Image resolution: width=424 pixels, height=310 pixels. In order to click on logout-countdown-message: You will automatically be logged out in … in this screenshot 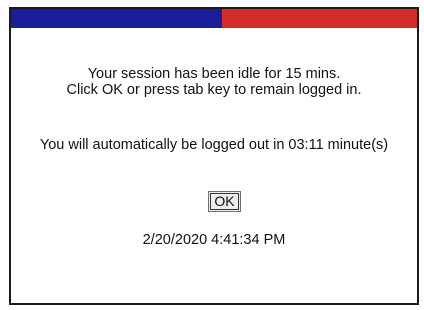, I will do `click(214, 145)`.